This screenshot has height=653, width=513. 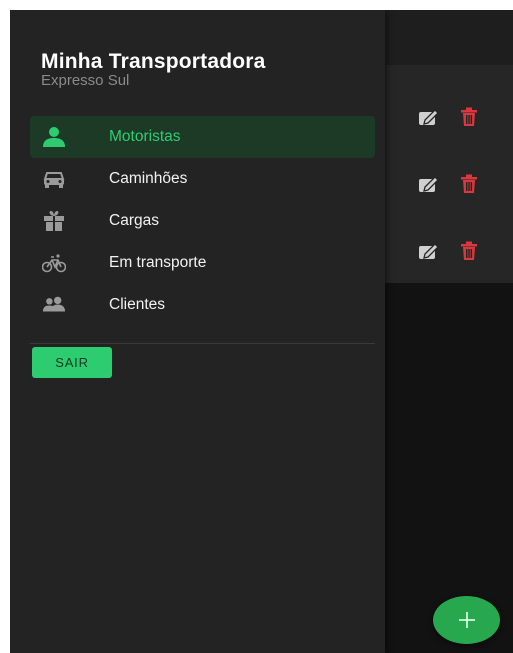 What do you see at coordinates (158, 262) in the screenshot?
I see `nav-item-label: Em transporte` at bounding box center [158, 262].